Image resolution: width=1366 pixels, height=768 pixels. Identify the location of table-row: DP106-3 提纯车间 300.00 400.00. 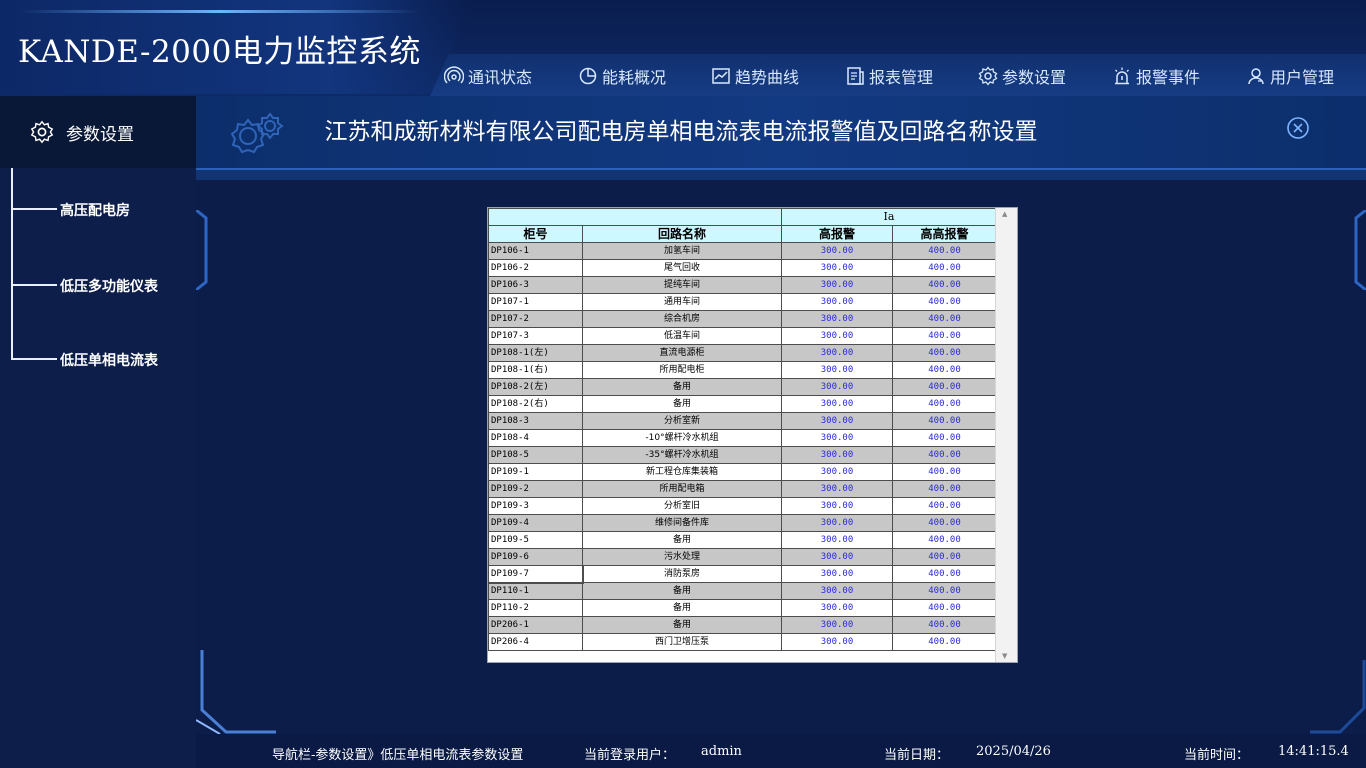
(742, 285).